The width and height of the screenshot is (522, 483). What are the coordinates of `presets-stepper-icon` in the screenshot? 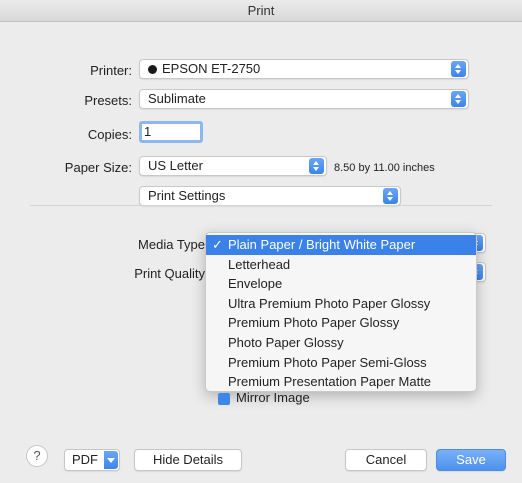 It's located at (458, 99).